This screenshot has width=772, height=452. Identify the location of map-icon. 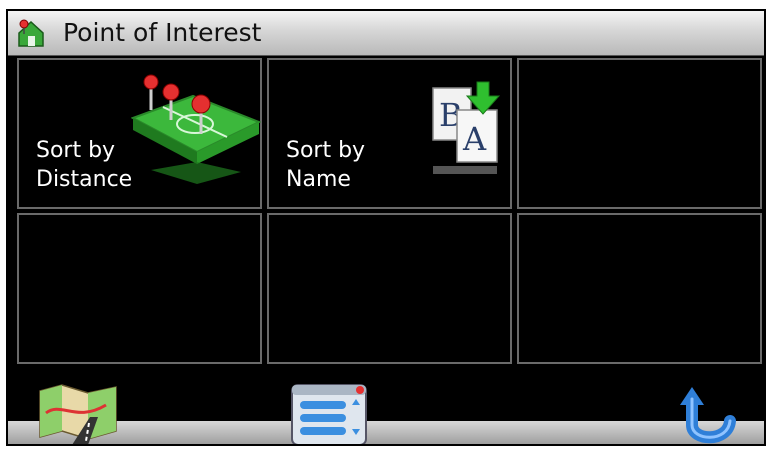
(78, 414).